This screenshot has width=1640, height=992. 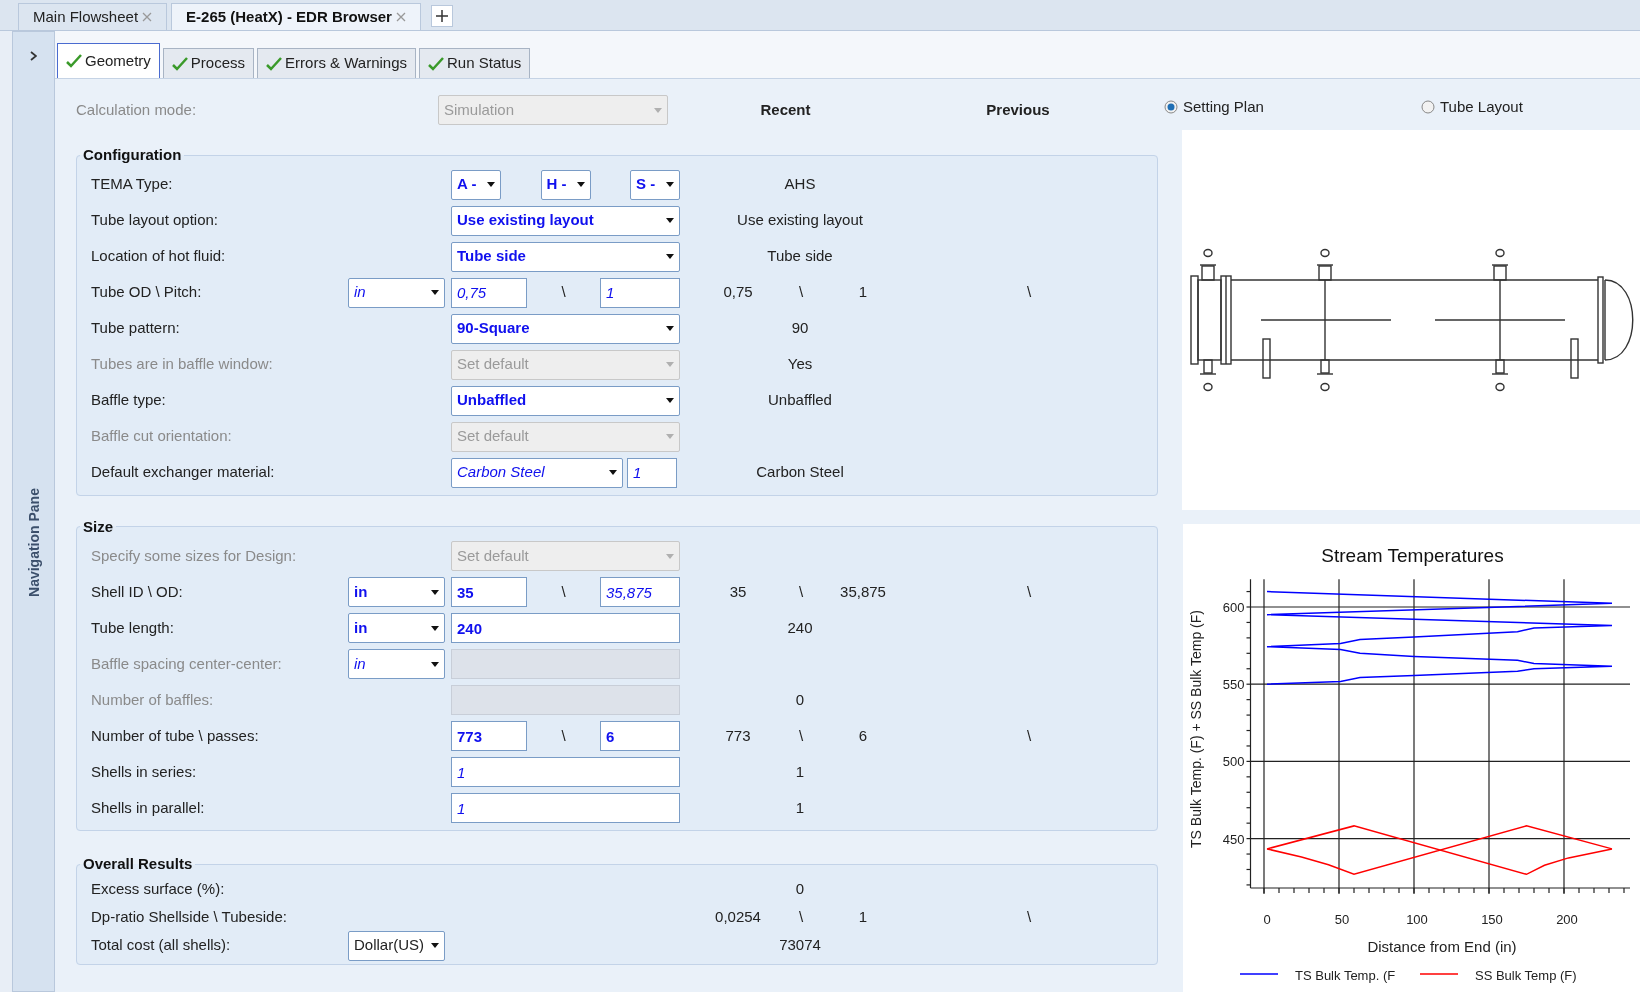 What do you see at coordinates (396, 945) in the screenshot?
I see `dropdown: Dollar(US)` at bounding box center [396, 945].